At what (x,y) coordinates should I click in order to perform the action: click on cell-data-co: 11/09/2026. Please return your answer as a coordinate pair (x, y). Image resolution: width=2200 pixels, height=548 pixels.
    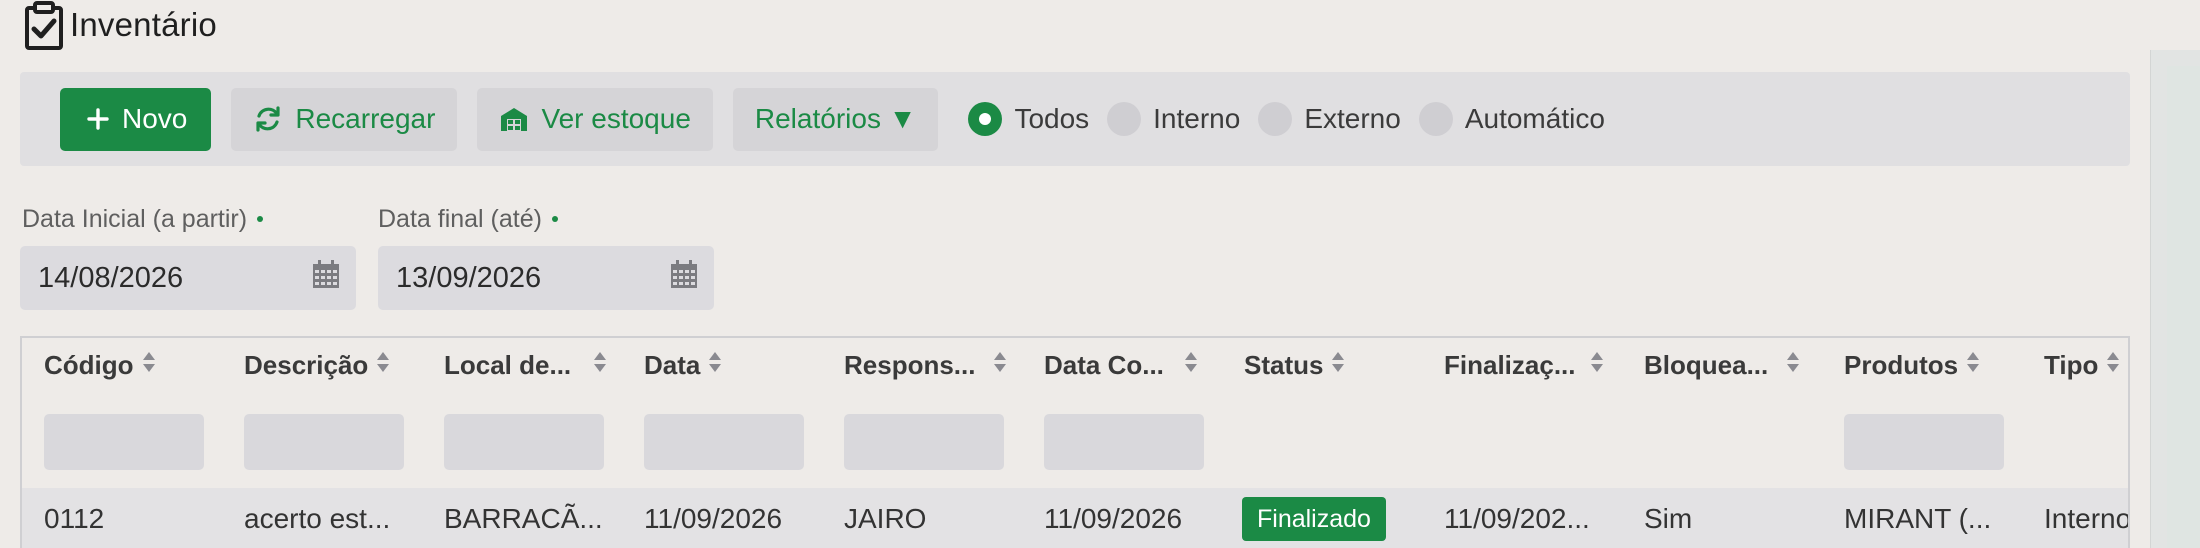
    Looking at the image, I should click on (1113, 518).